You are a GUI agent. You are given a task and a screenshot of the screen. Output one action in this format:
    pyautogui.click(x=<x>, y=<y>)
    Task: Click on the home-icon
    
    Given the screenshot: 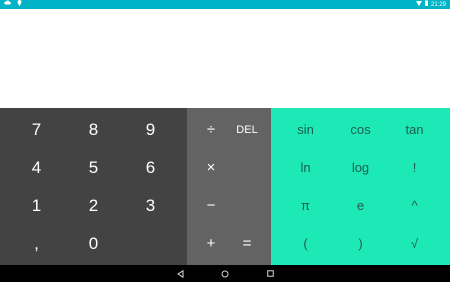 What is the action you would take?
    pyautogui.click(x=225, y=273)
    